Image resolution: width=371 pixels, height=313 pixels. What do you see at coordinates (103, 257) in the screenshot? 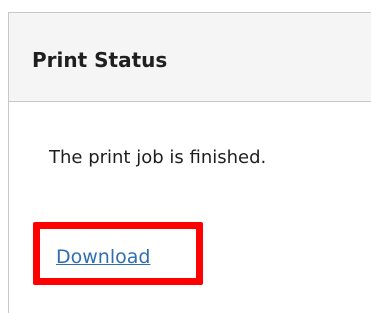
I see `download-link: Download` at bounding box center [103, 257].